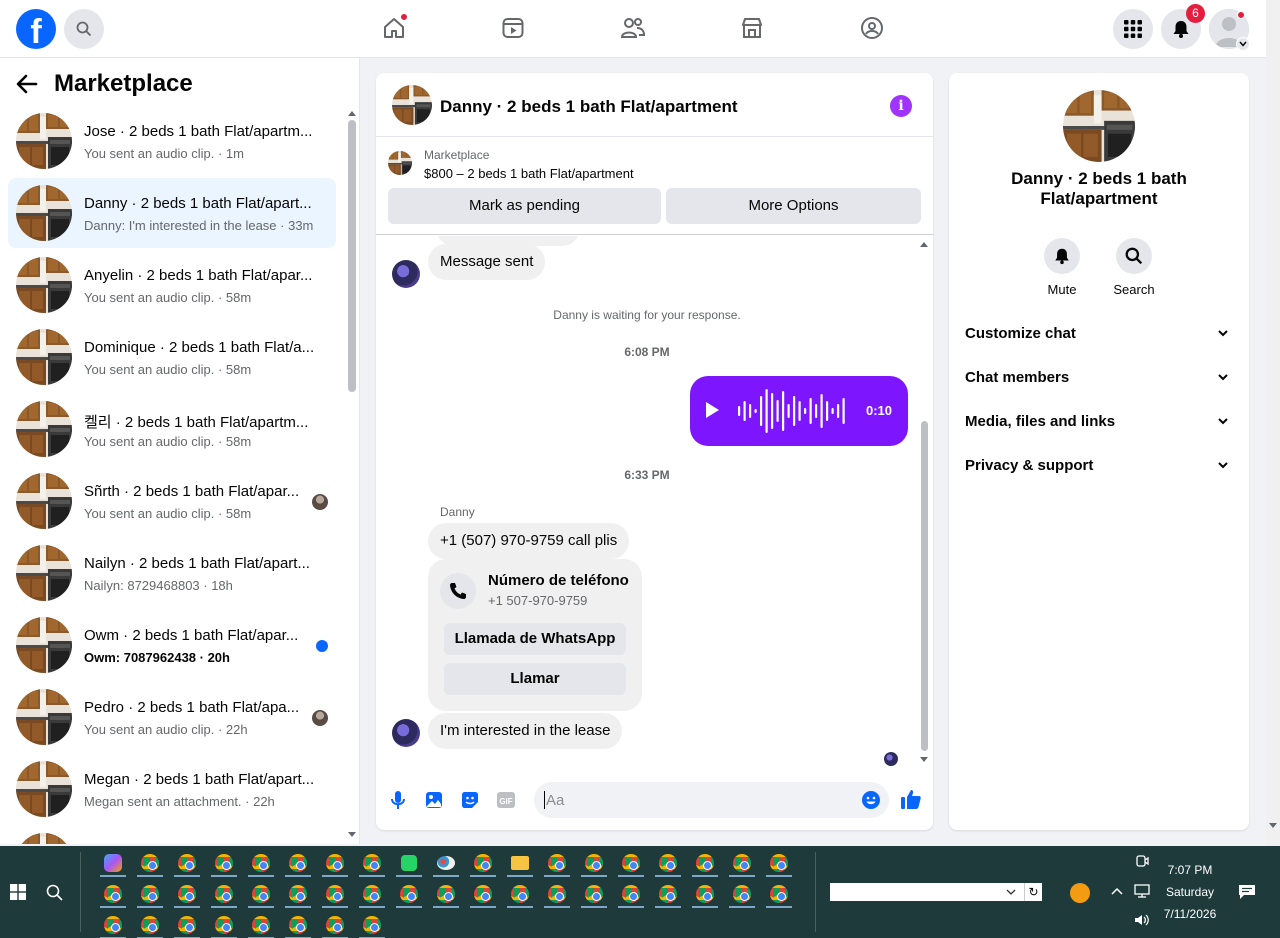  Describe the element at coordinates (1099, 381) in the screenshot. I see `chat-members-row: Chat members` at that location.